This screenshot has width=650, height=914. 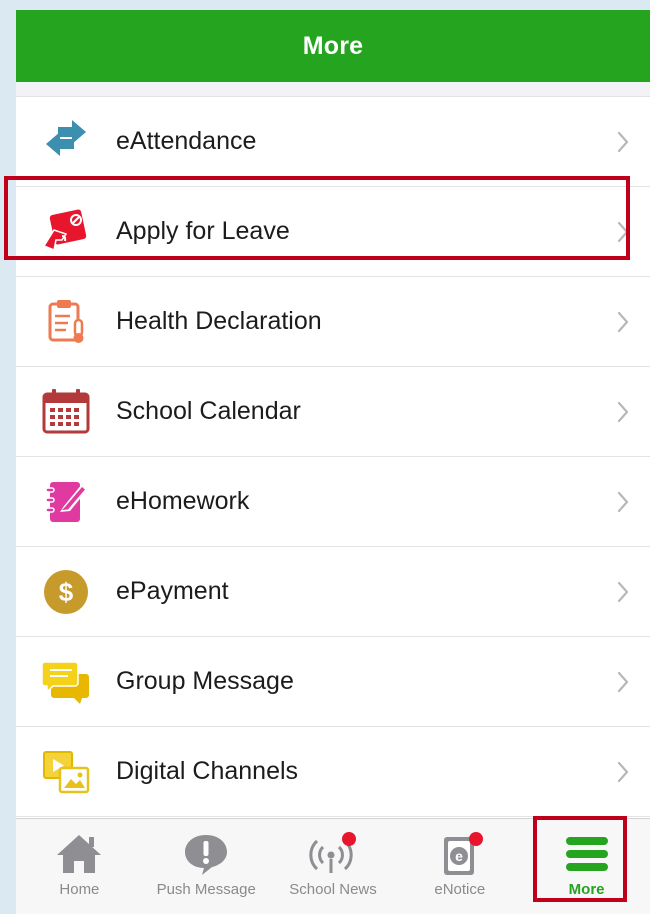 What do you see at coordinates (79, 889) in the screenshot?
I see `tab-label: Home` at bounding box center [79, 889].